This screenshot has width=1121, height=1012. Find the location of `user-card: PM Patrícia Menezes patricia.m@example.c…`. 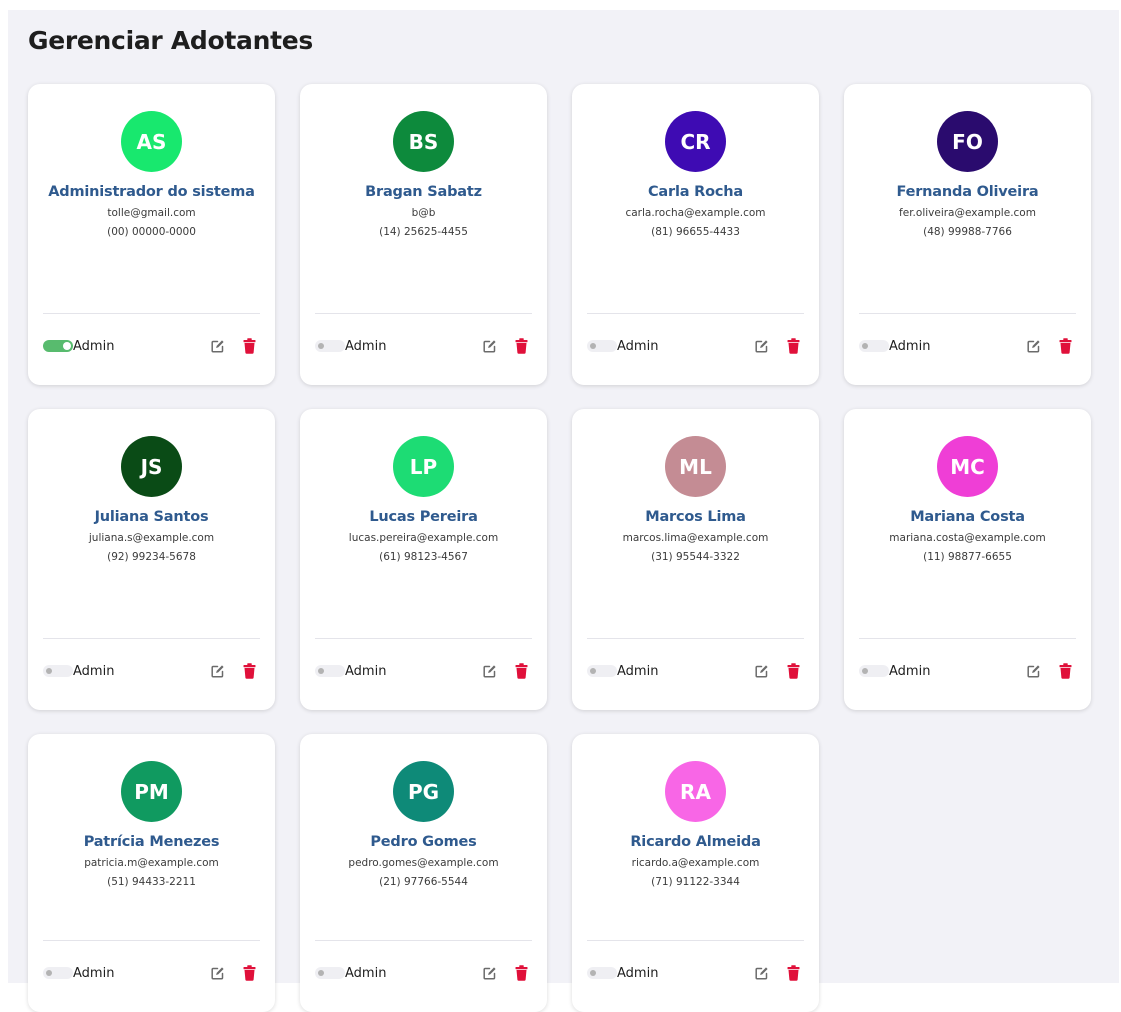

user-card: PM Patrícia Menezes patricia.m@example.c… is located at coordinates (151, 873).